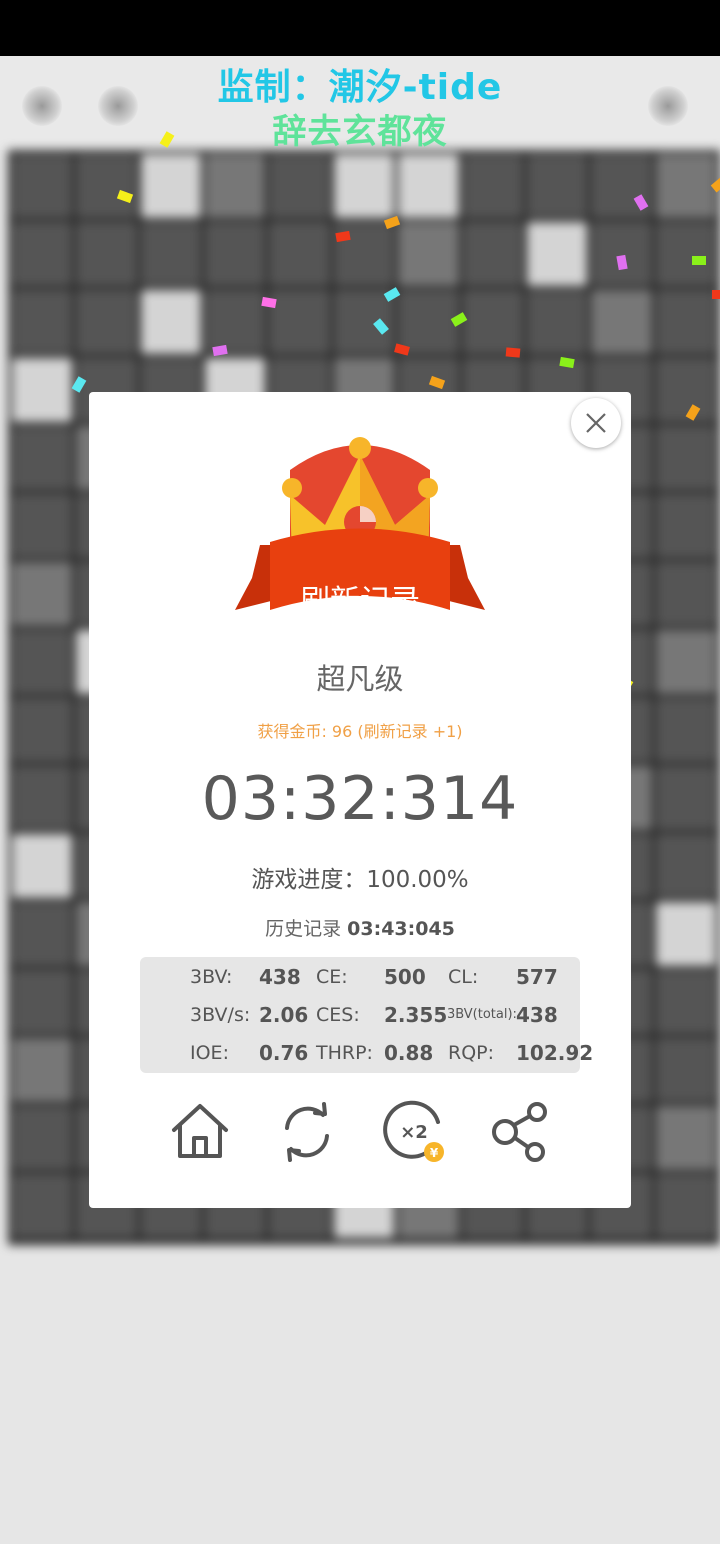  Describe the element at coordinates (360, 132) in the screenshot. I see `watermark-subtitle: 辞去玄都夜` at that location.